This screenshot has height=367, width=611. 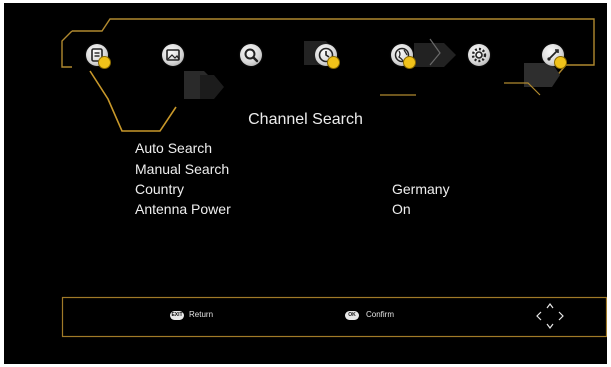 I want to click on search-icon, so click(x=251, y=55).